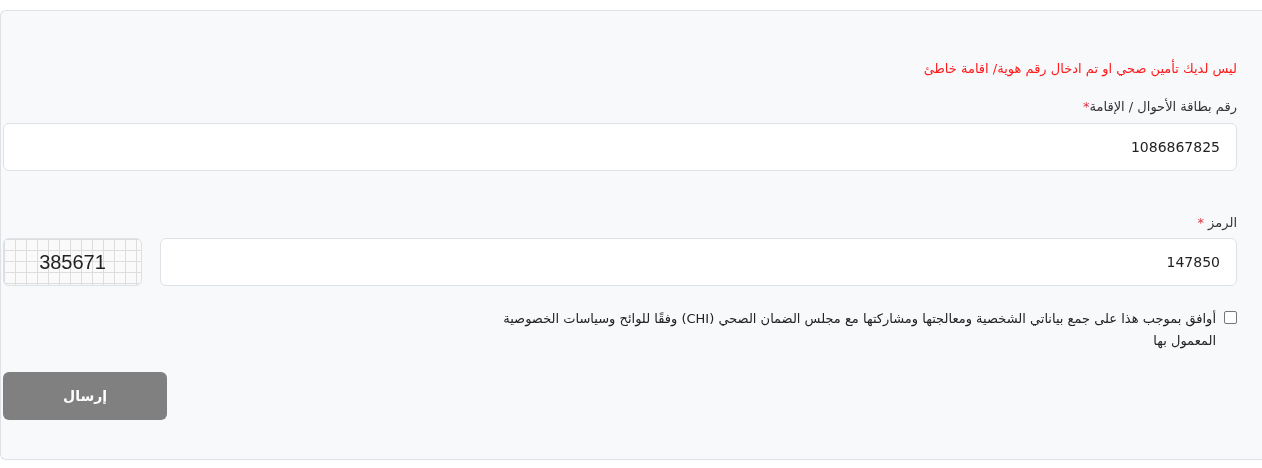 This screenshot has height=468, width=1262. What do you see at coordinates (1163, 107) in the screenshot?
I see `field-label: رقم بطاقة الأحوال / الإقامة` at bounding box center [1163, 107].